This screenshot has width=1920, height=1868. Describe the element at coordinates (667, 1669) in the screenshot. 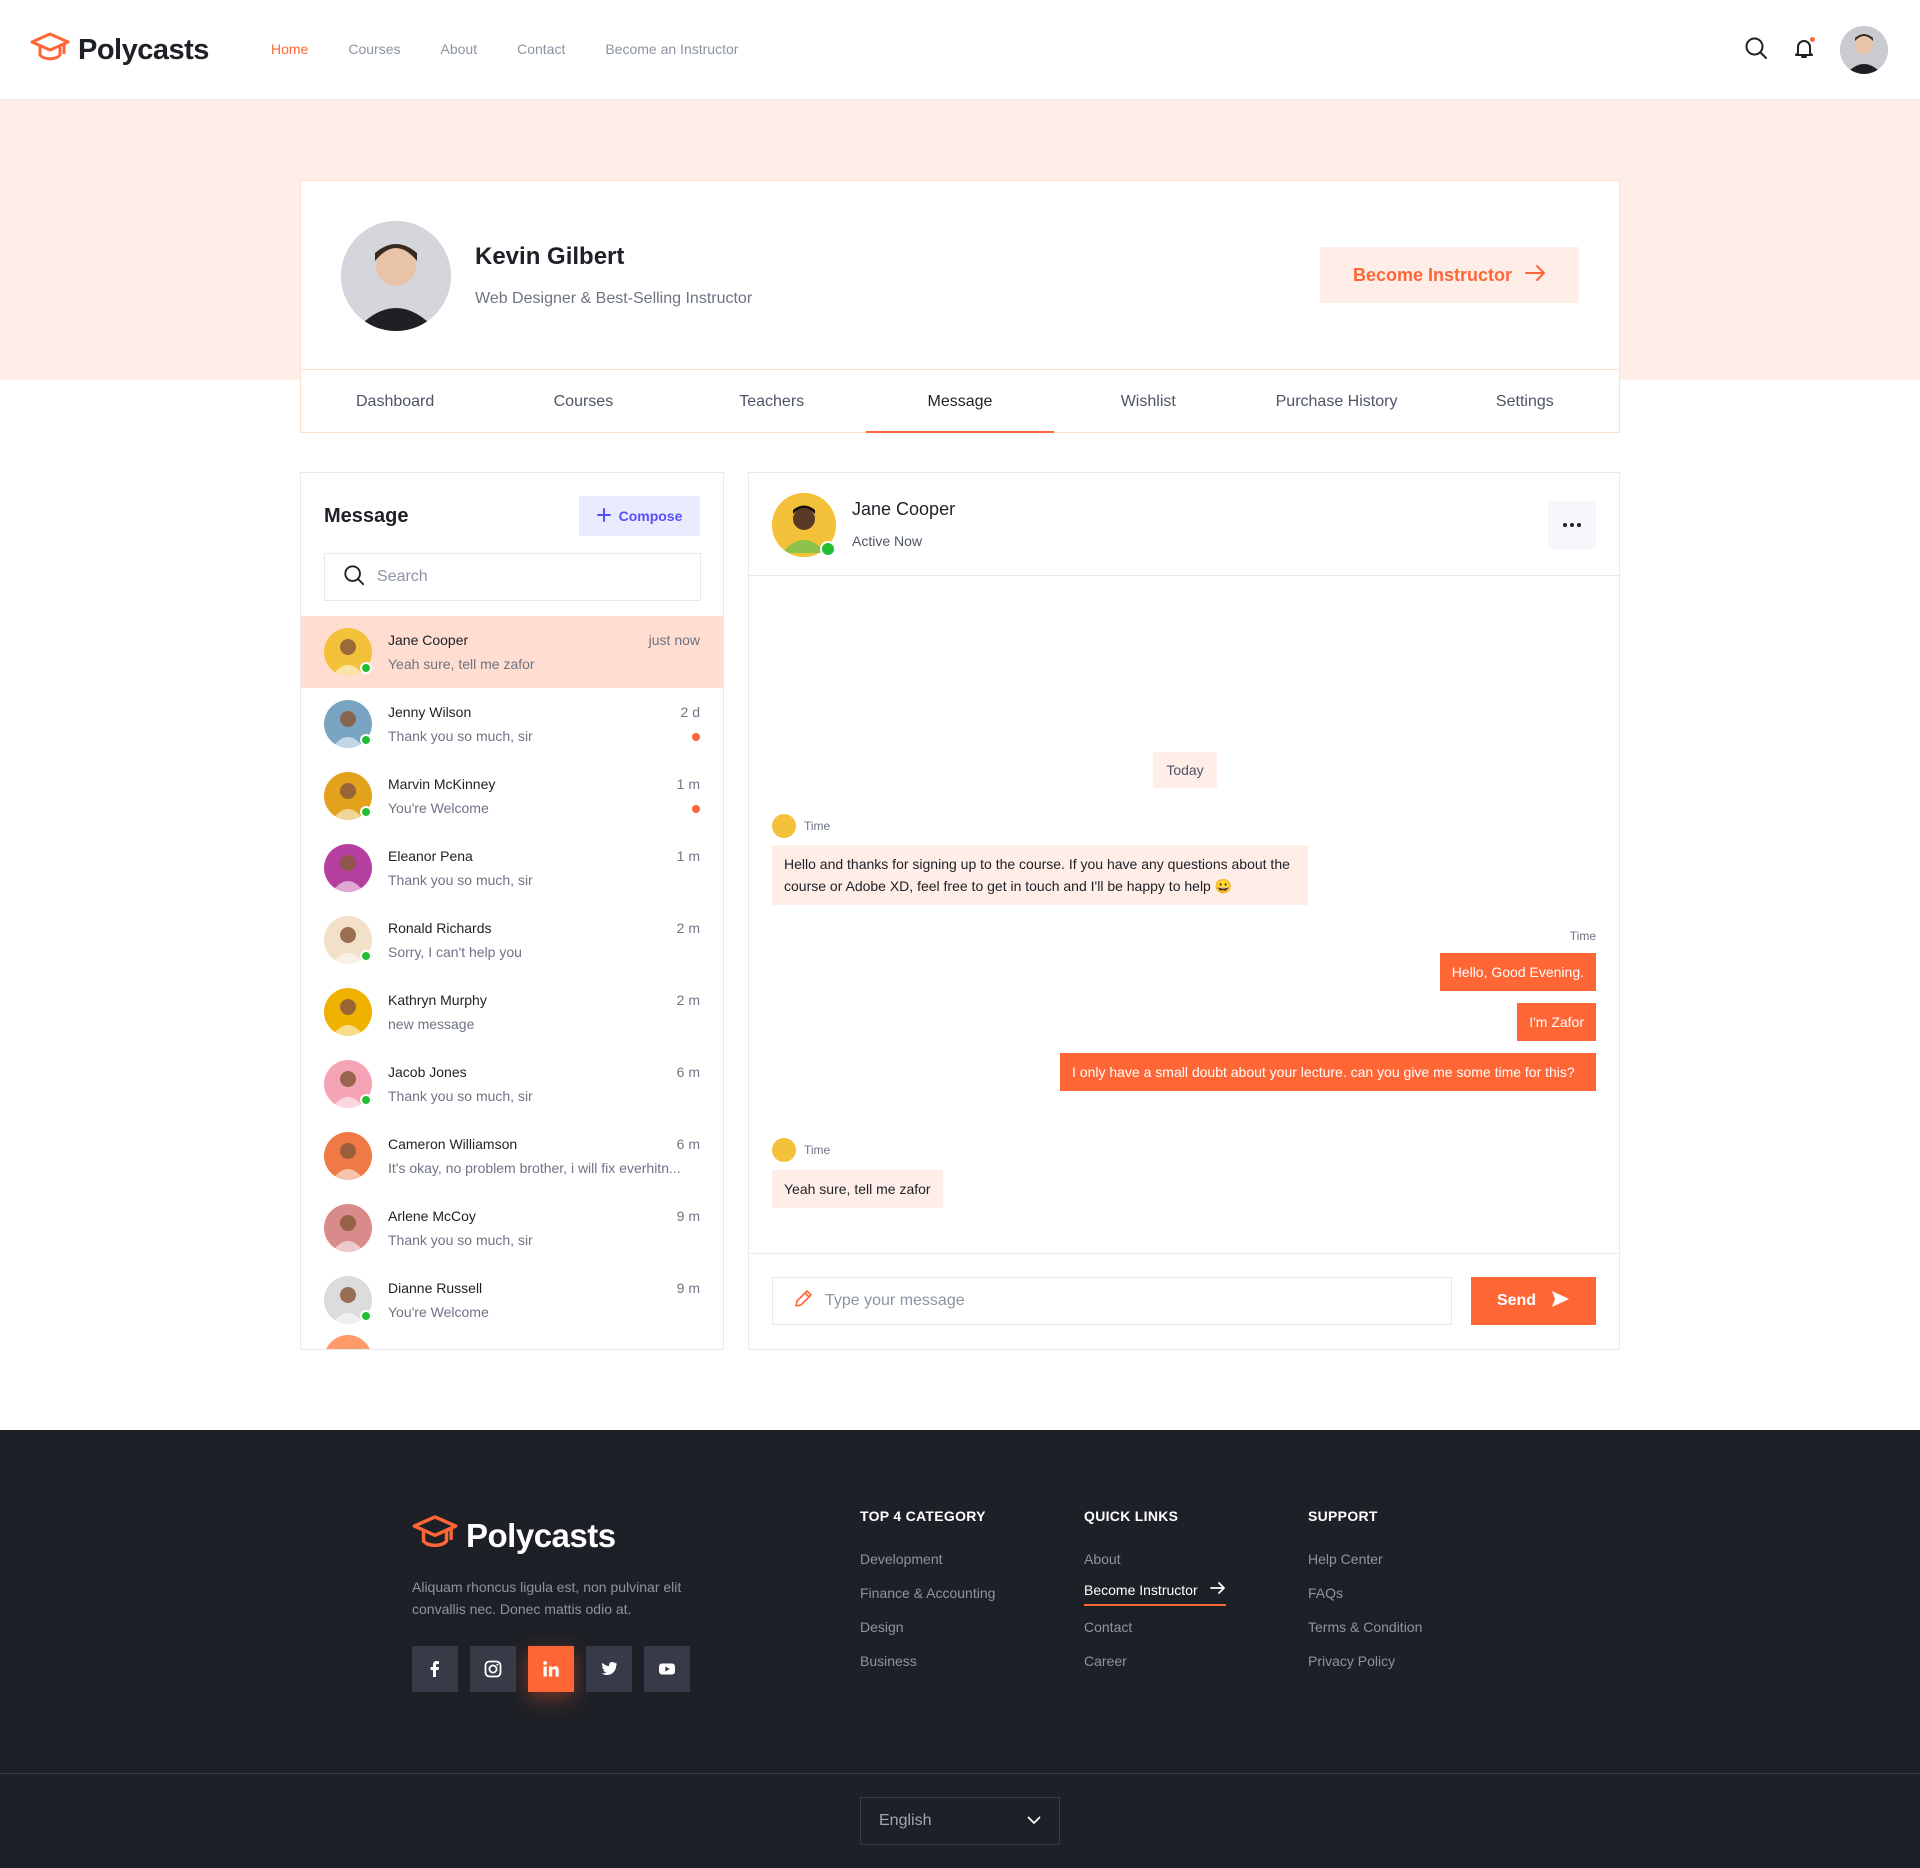

I see `youtube-icon` at that location.